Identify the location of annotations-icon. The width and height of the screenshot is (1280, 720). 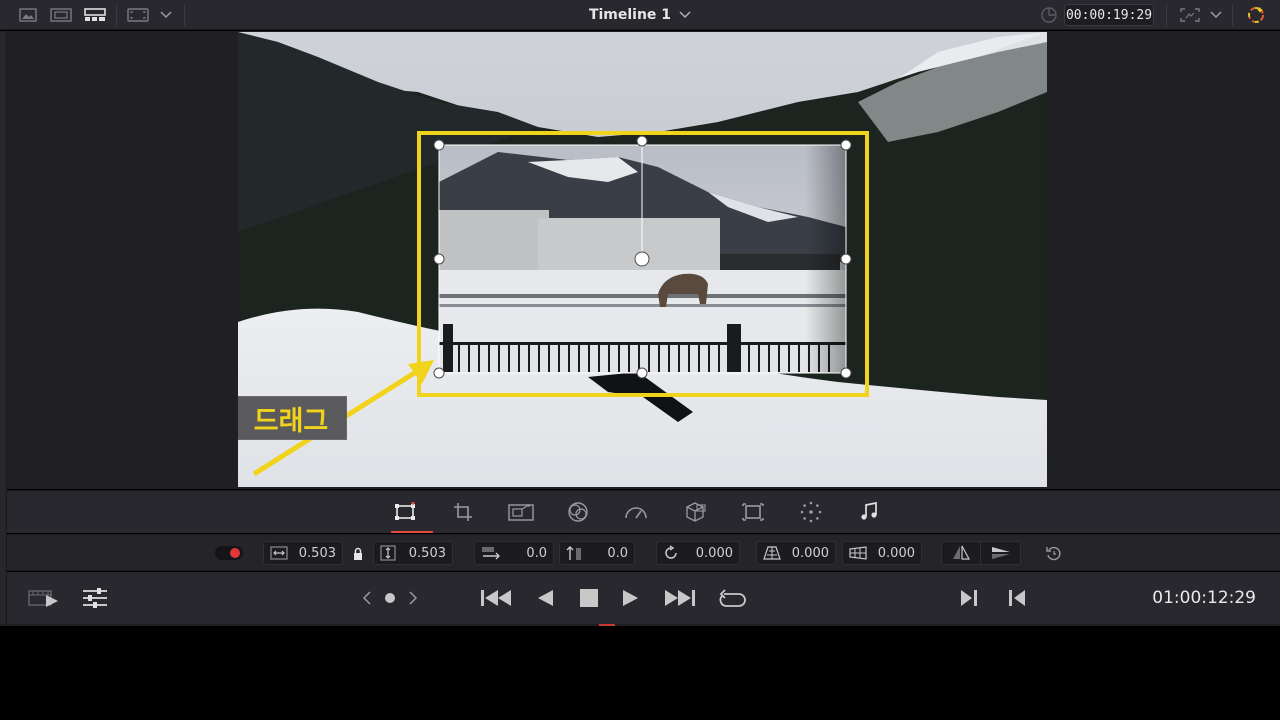
(811, 512).